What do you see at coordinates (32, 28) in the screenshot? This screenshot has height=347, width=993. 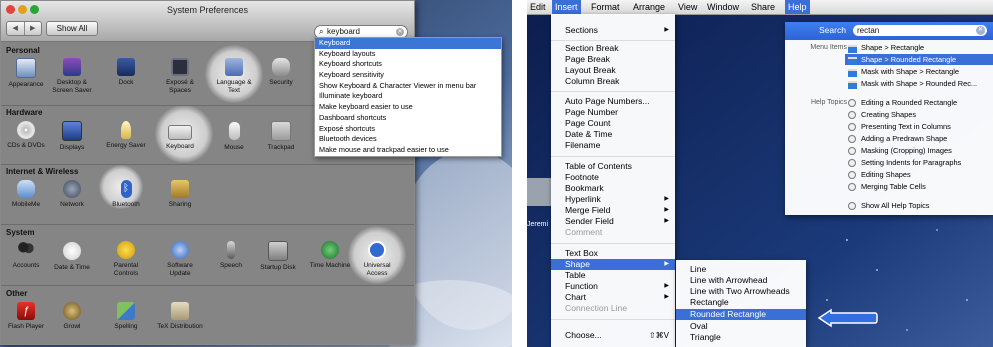 I see `forward-arrow-icon: ▶` at bounding box center [32, 28].